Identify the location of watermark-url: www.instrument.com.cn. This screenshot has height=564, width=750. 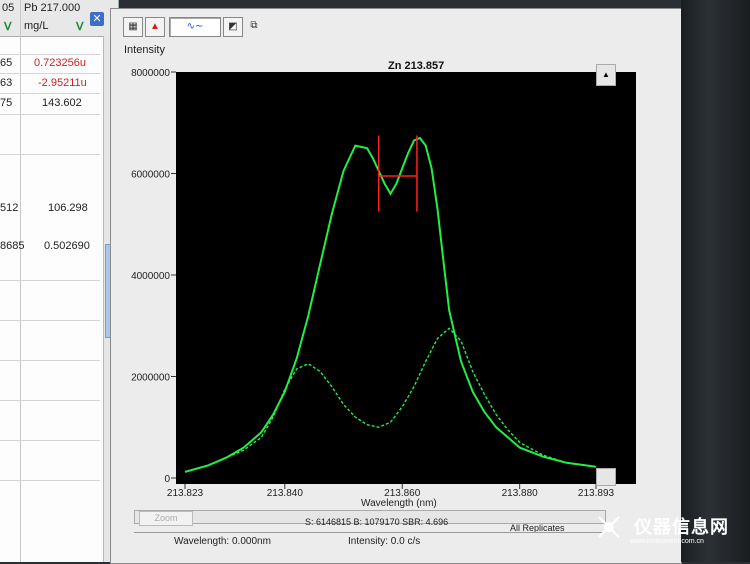
(667, 541).